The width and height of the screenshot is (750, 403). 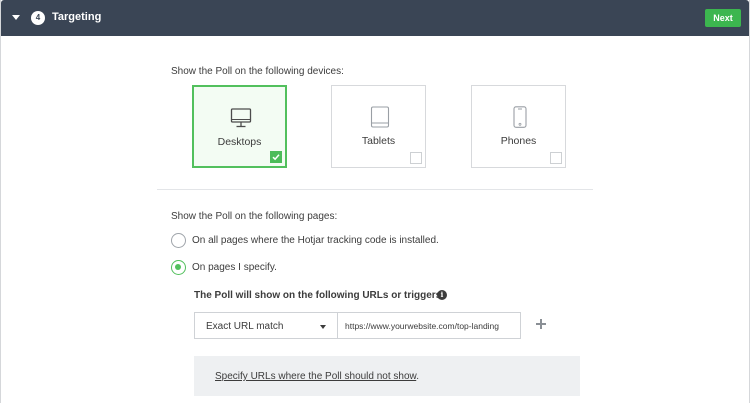 What do you see at coordinates (518, 141) in the screenshot?
I see `device-label-phones: Phones` at bounding box center [518, 141].